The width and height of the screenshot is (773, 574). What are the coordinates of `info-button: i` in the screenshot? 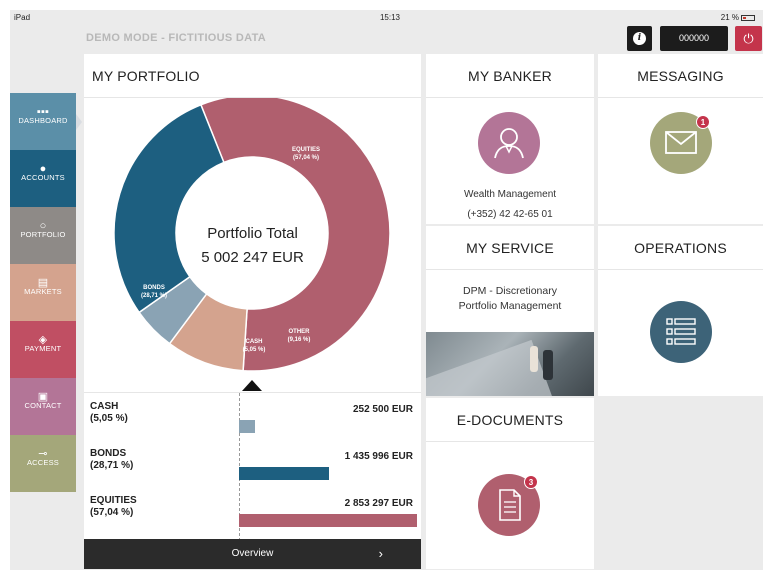 It's located at (639, 38).